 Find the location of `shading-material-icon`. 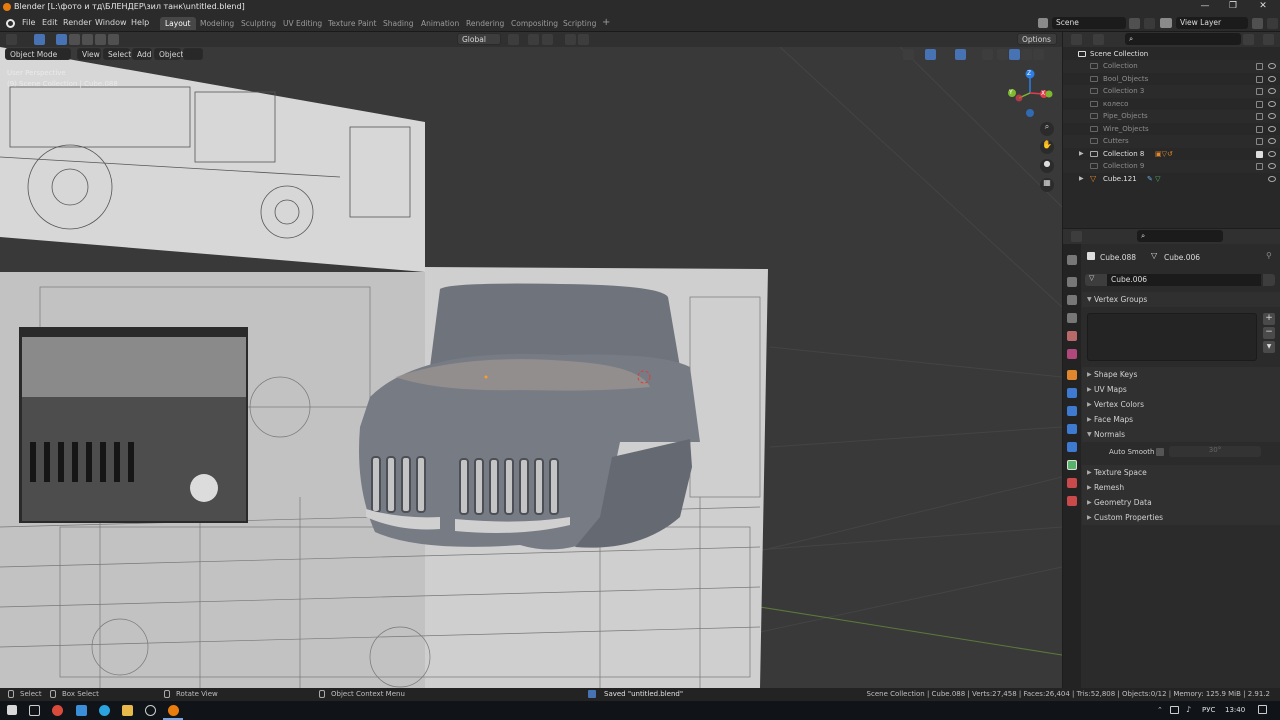

shading-material-icon is located at coordinates (1026, 54).